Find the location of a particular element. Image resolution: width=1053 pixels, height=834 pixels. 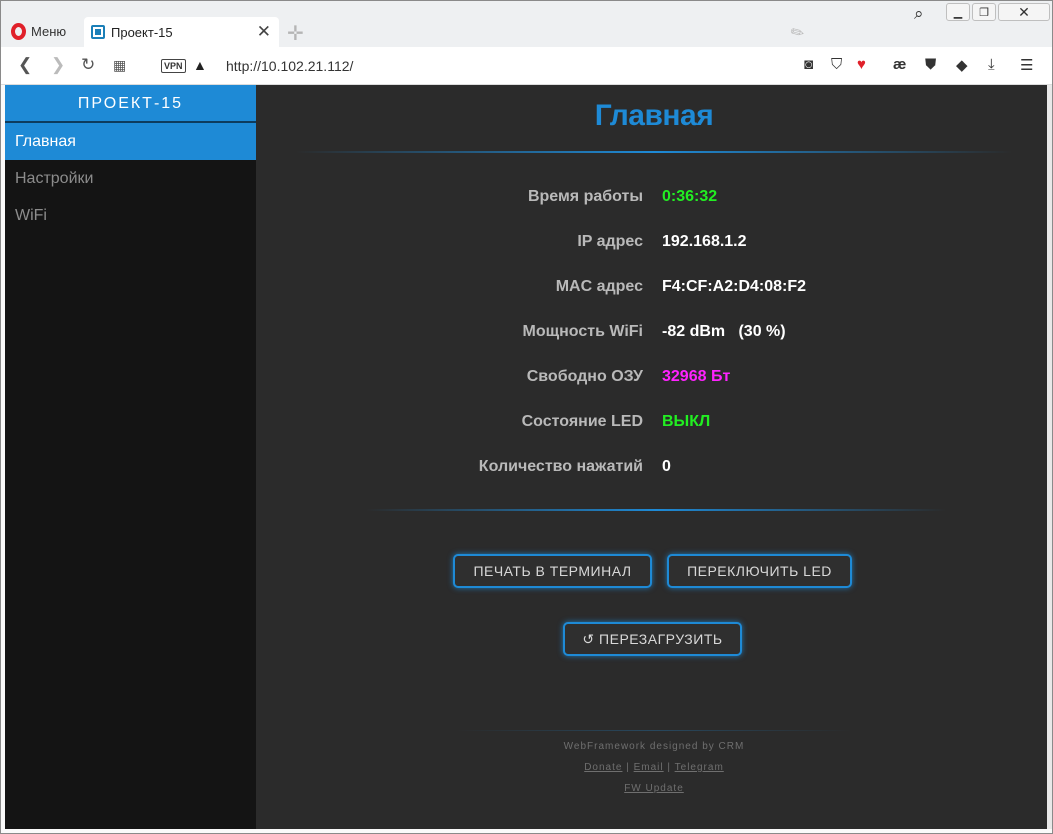

sidebar-item-settings: Настройки is located at coordinates (130, 178).